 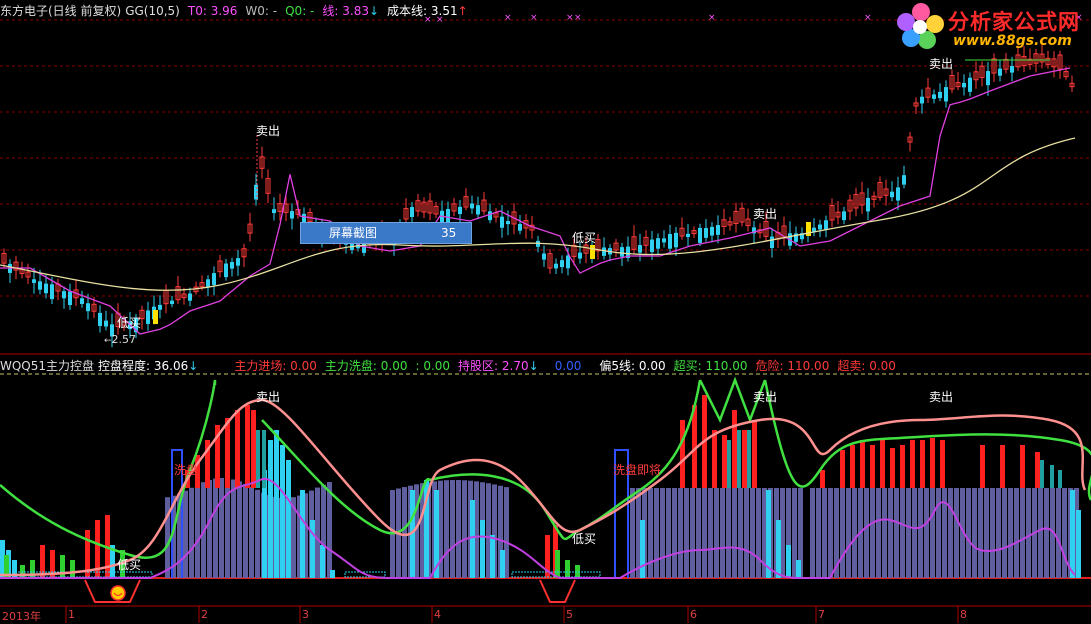 What do you see at coordinates (569, 614) in the screenshot?
I see `axis-month: 5` at bounding box center [569, 614].